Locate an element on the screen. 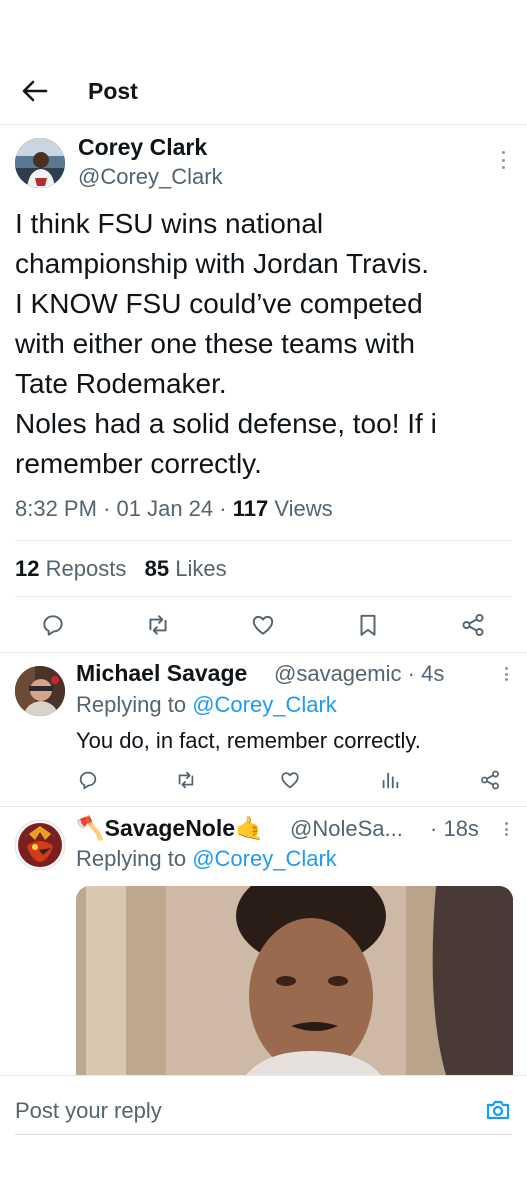  reply-time: · 18s is located at coordinates (454, 829).